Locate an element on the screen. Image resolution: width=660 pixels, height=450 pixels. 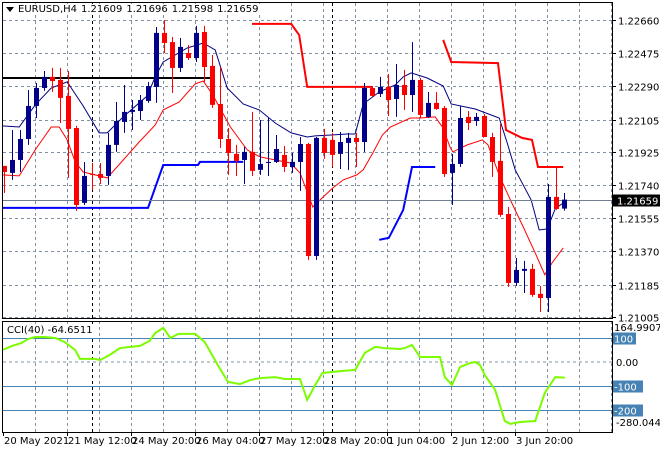
cci-level-label: 100 is located at coordinates (623, 340).